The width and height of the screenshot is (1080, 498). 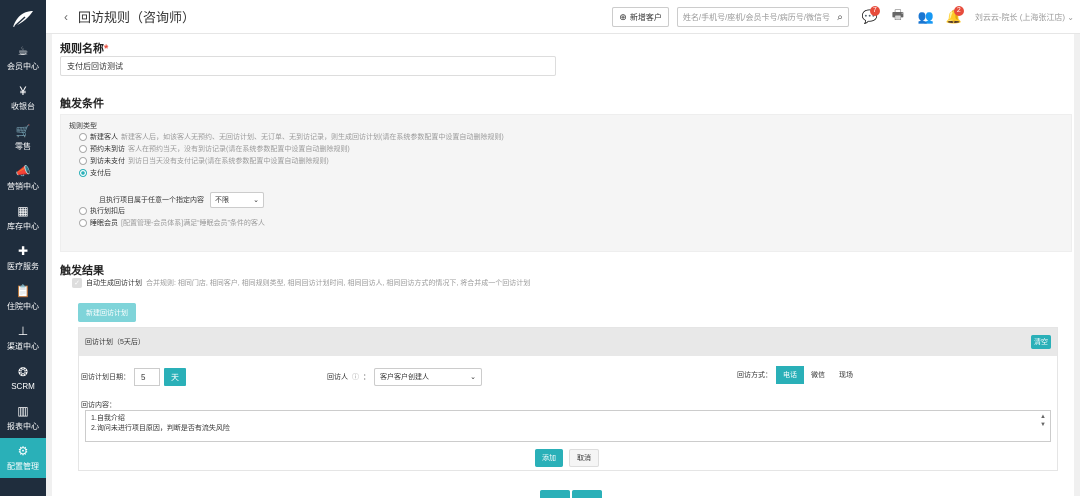 What do you see at coordinates (204, 161) in the screenshot?
I see `rule-type-option: 到访未支付 到访日当天没有支付记录(请在系统参数配置中设置自动删除规则)` at bounding box center [204, 161].